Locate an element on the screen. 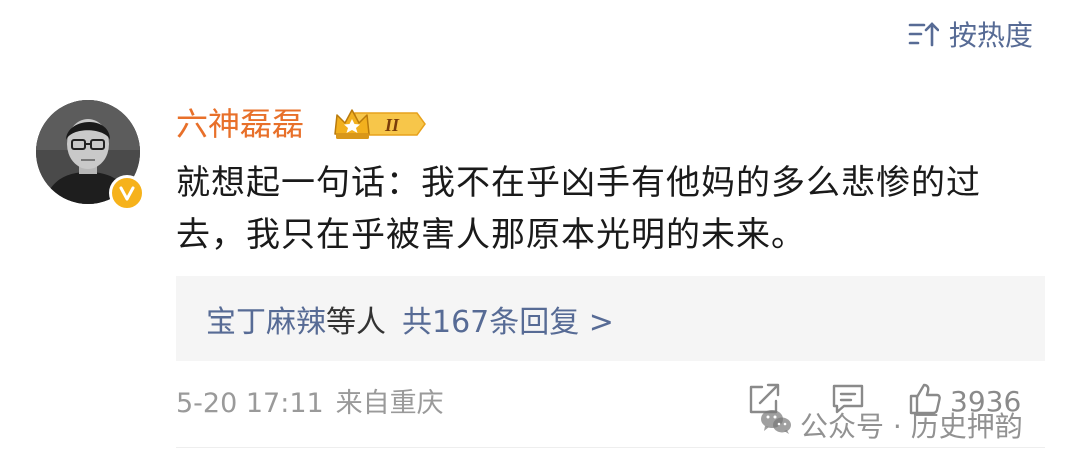 This screenshot has width=1080, height=465. comment-date: 5-20 17:11 is located at coordinates (250, 403).